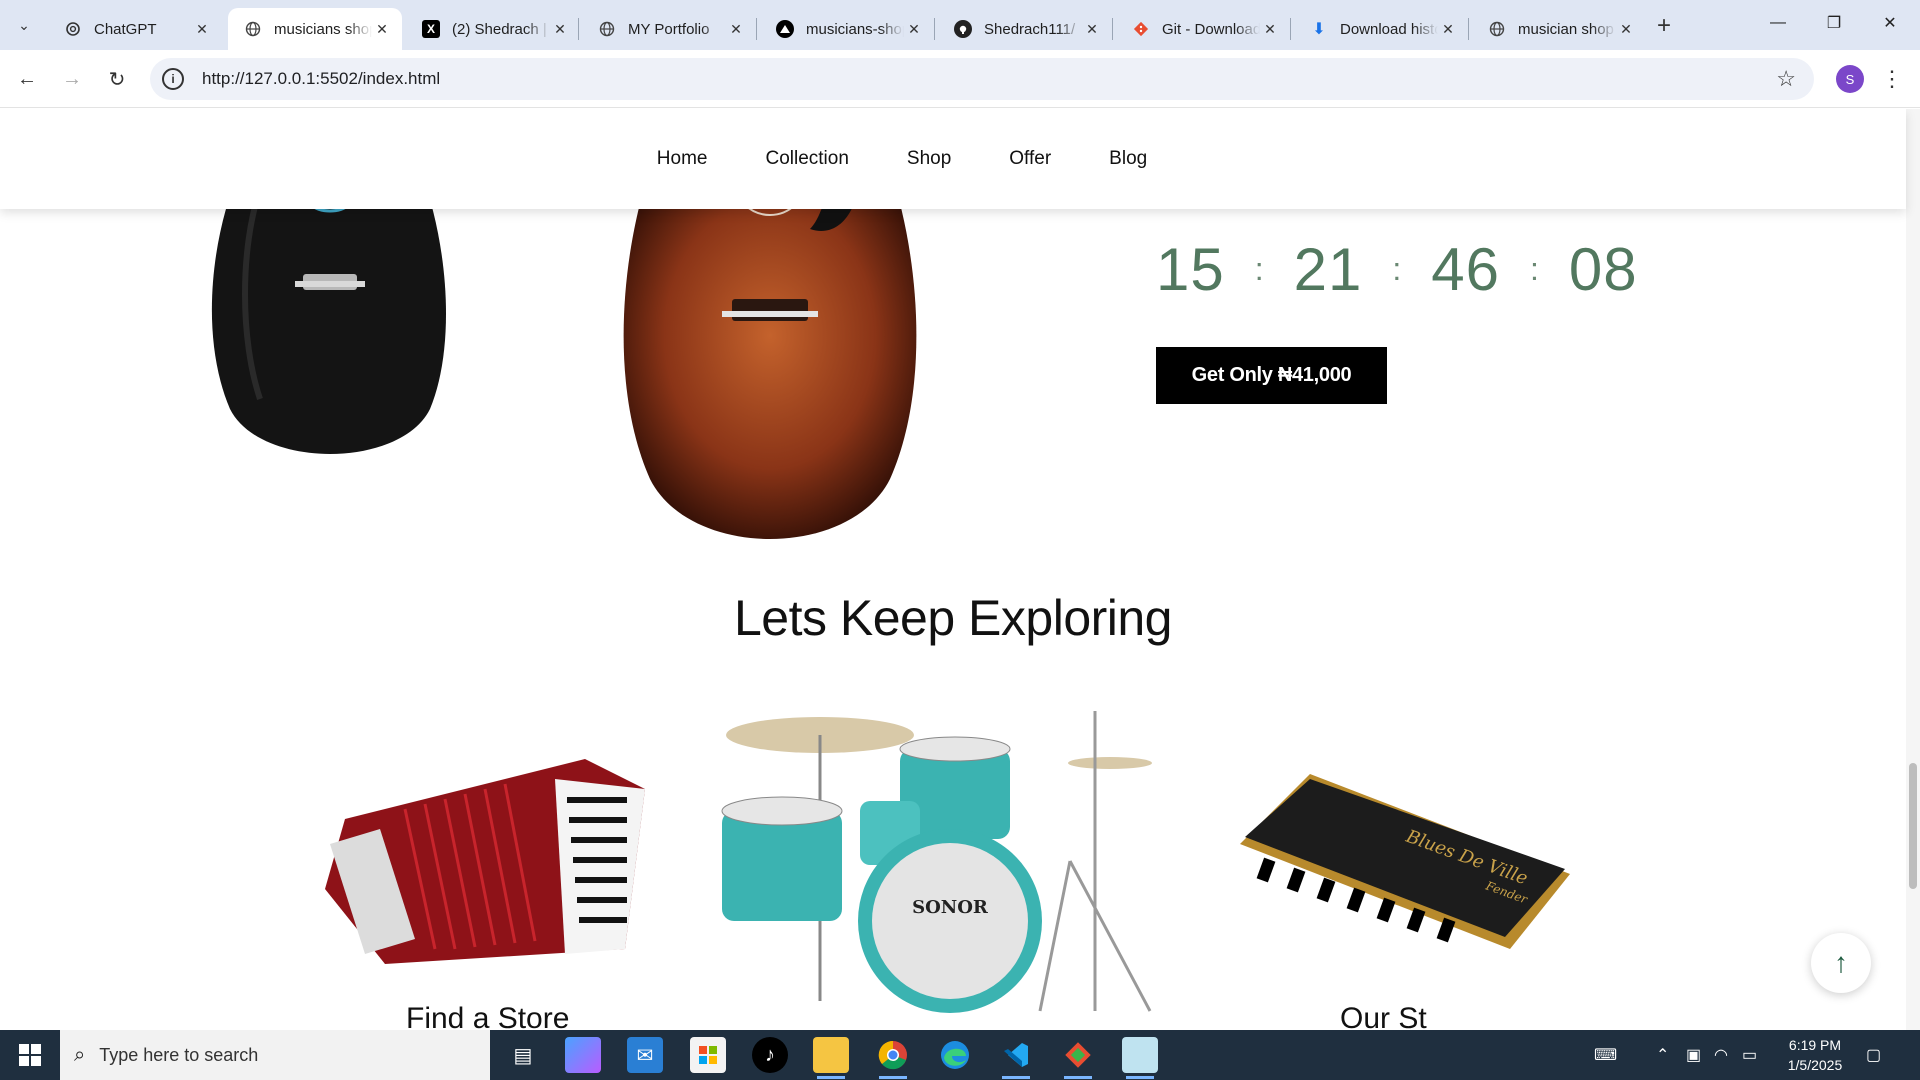 Image resolution: width=1920 pixels, height=1080 pixels. What do you see at coordinates (963, 29) in the screenshot?
I see `github-icon` at bounding box center [963, 29].